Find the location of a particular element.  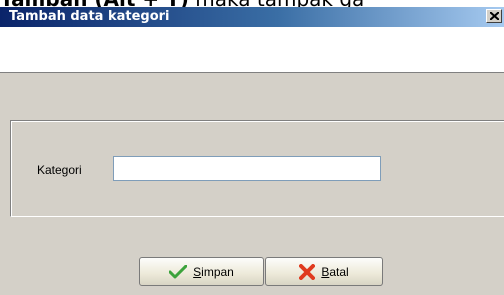

cancel-label-rest: atal is located at coordinates (339, 271).